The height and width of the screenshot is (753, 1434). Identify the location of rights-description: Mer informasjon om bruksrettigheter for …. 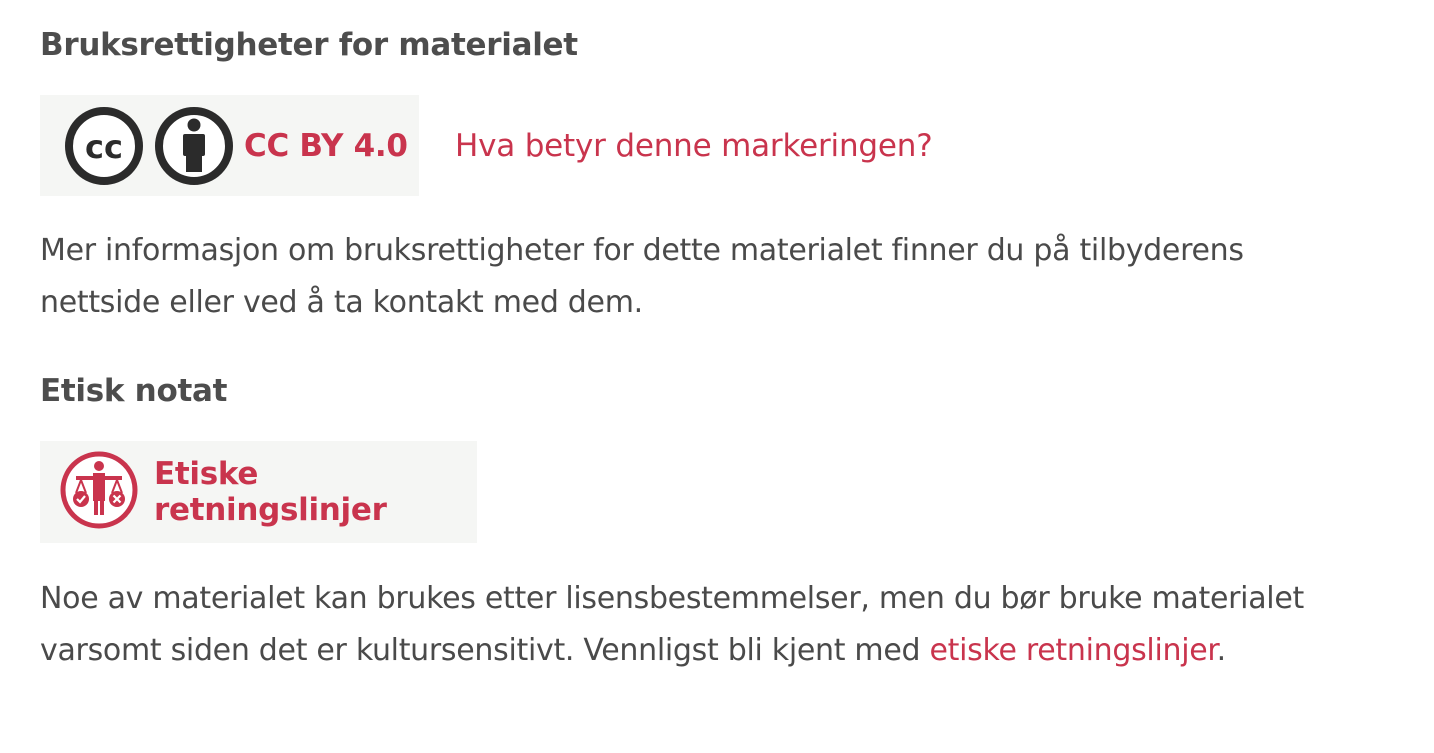
(642, 276).